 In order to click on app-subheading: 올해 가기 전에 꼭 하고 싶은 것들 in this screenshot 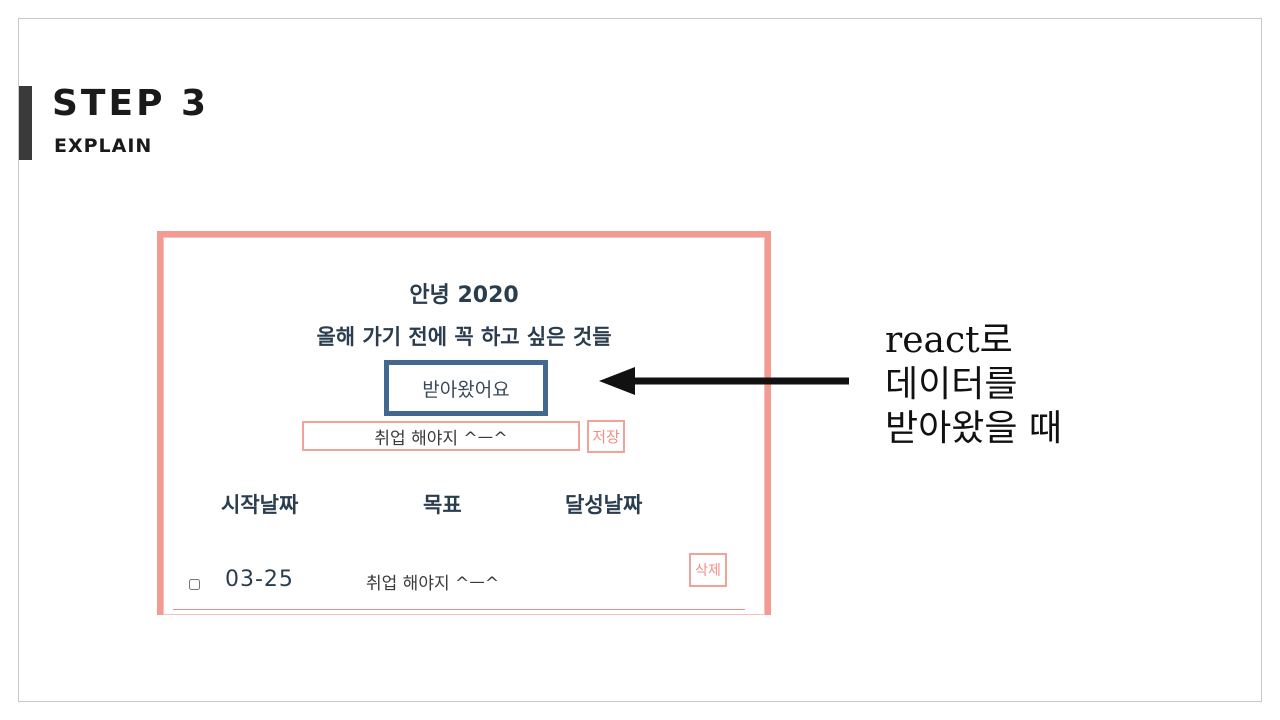, I will do `click(464, 337)`.